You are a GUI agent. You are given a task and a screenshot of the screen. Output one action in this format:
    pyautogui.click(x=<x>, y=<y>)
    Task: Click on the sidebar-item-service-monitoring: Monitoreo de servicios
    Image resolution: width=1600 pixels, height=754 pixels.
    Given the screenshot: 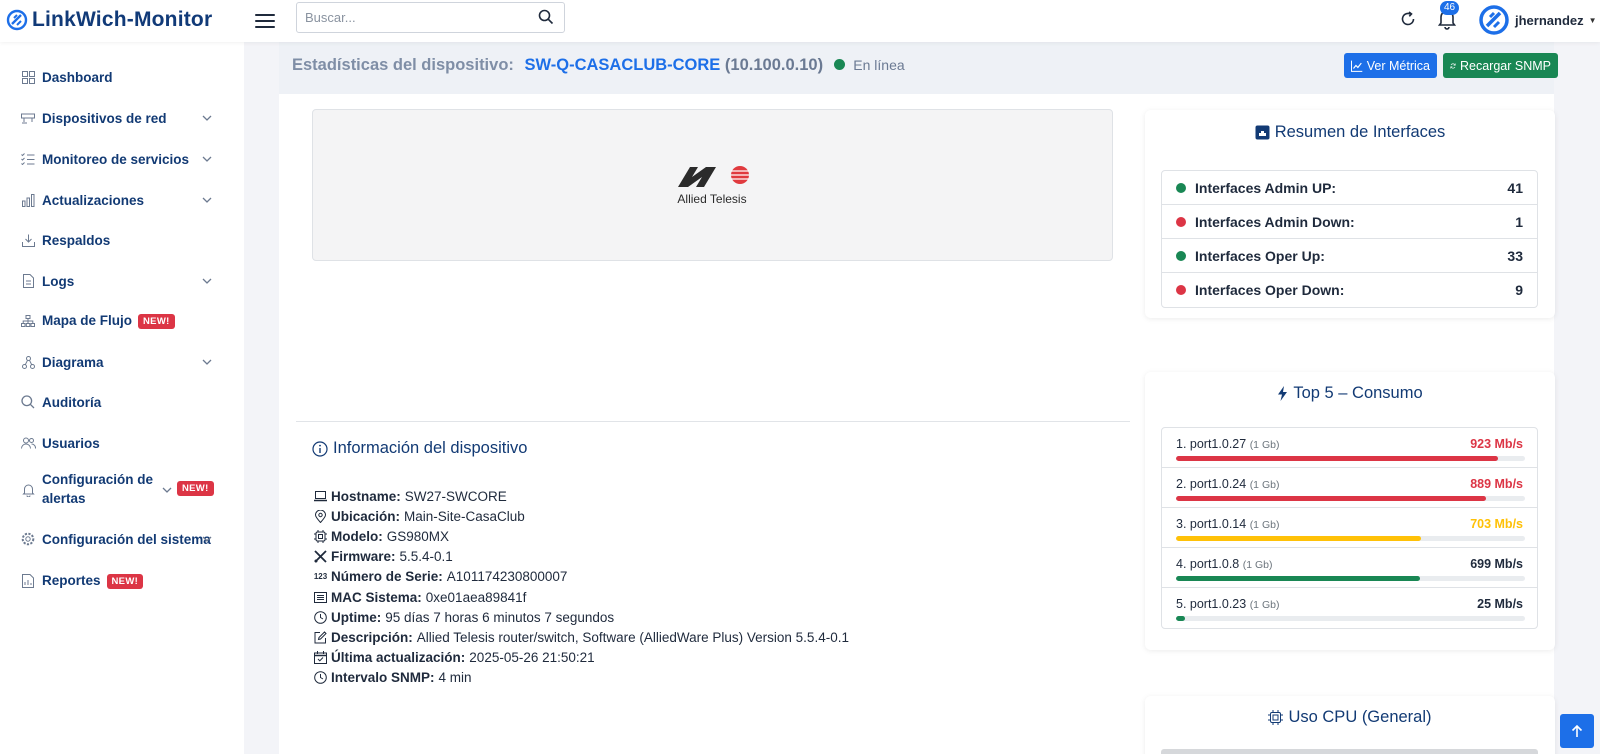 What is the action you would take?
    pyautogui.click(x=122, y=159)
    